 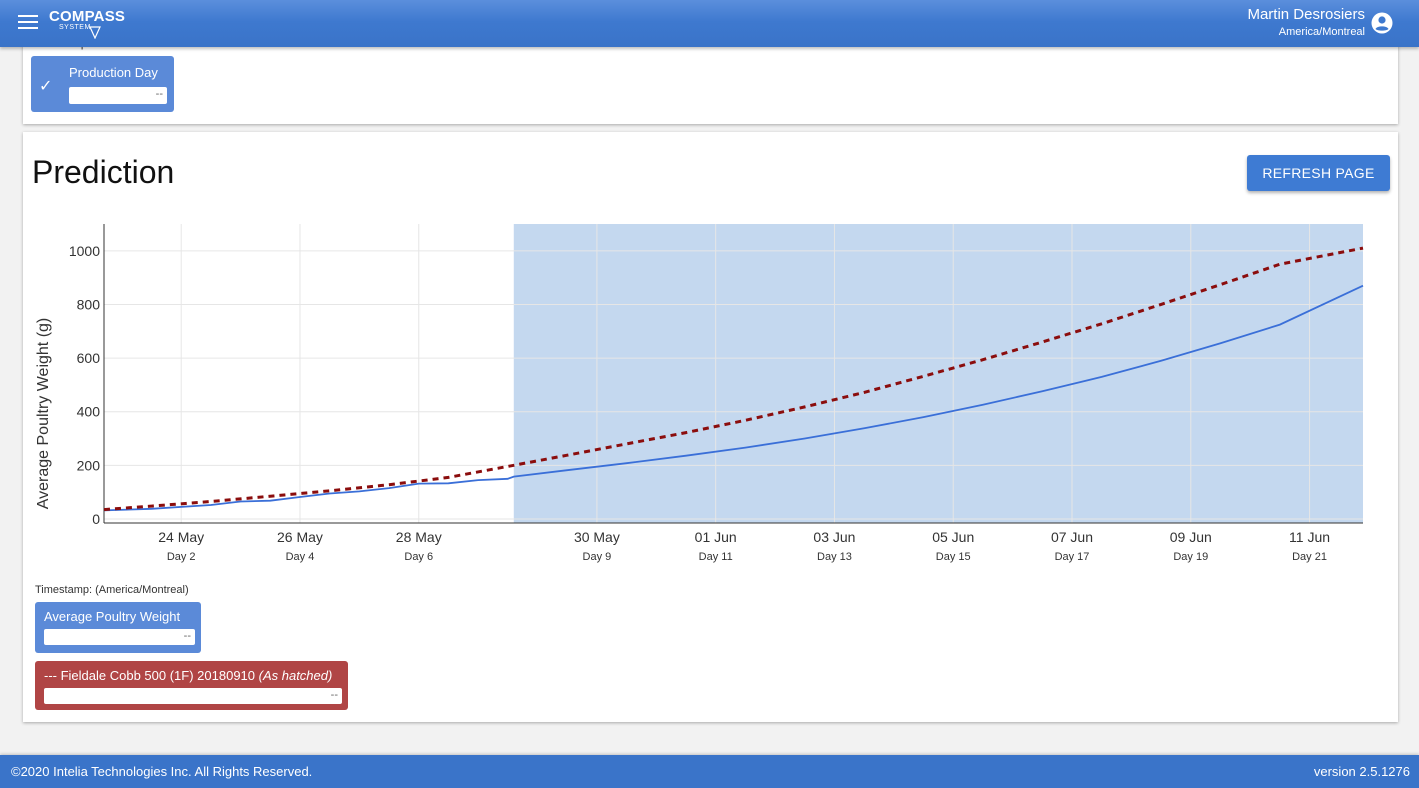 I want to click on legend-red-value: --, so click(x=193, y=696).